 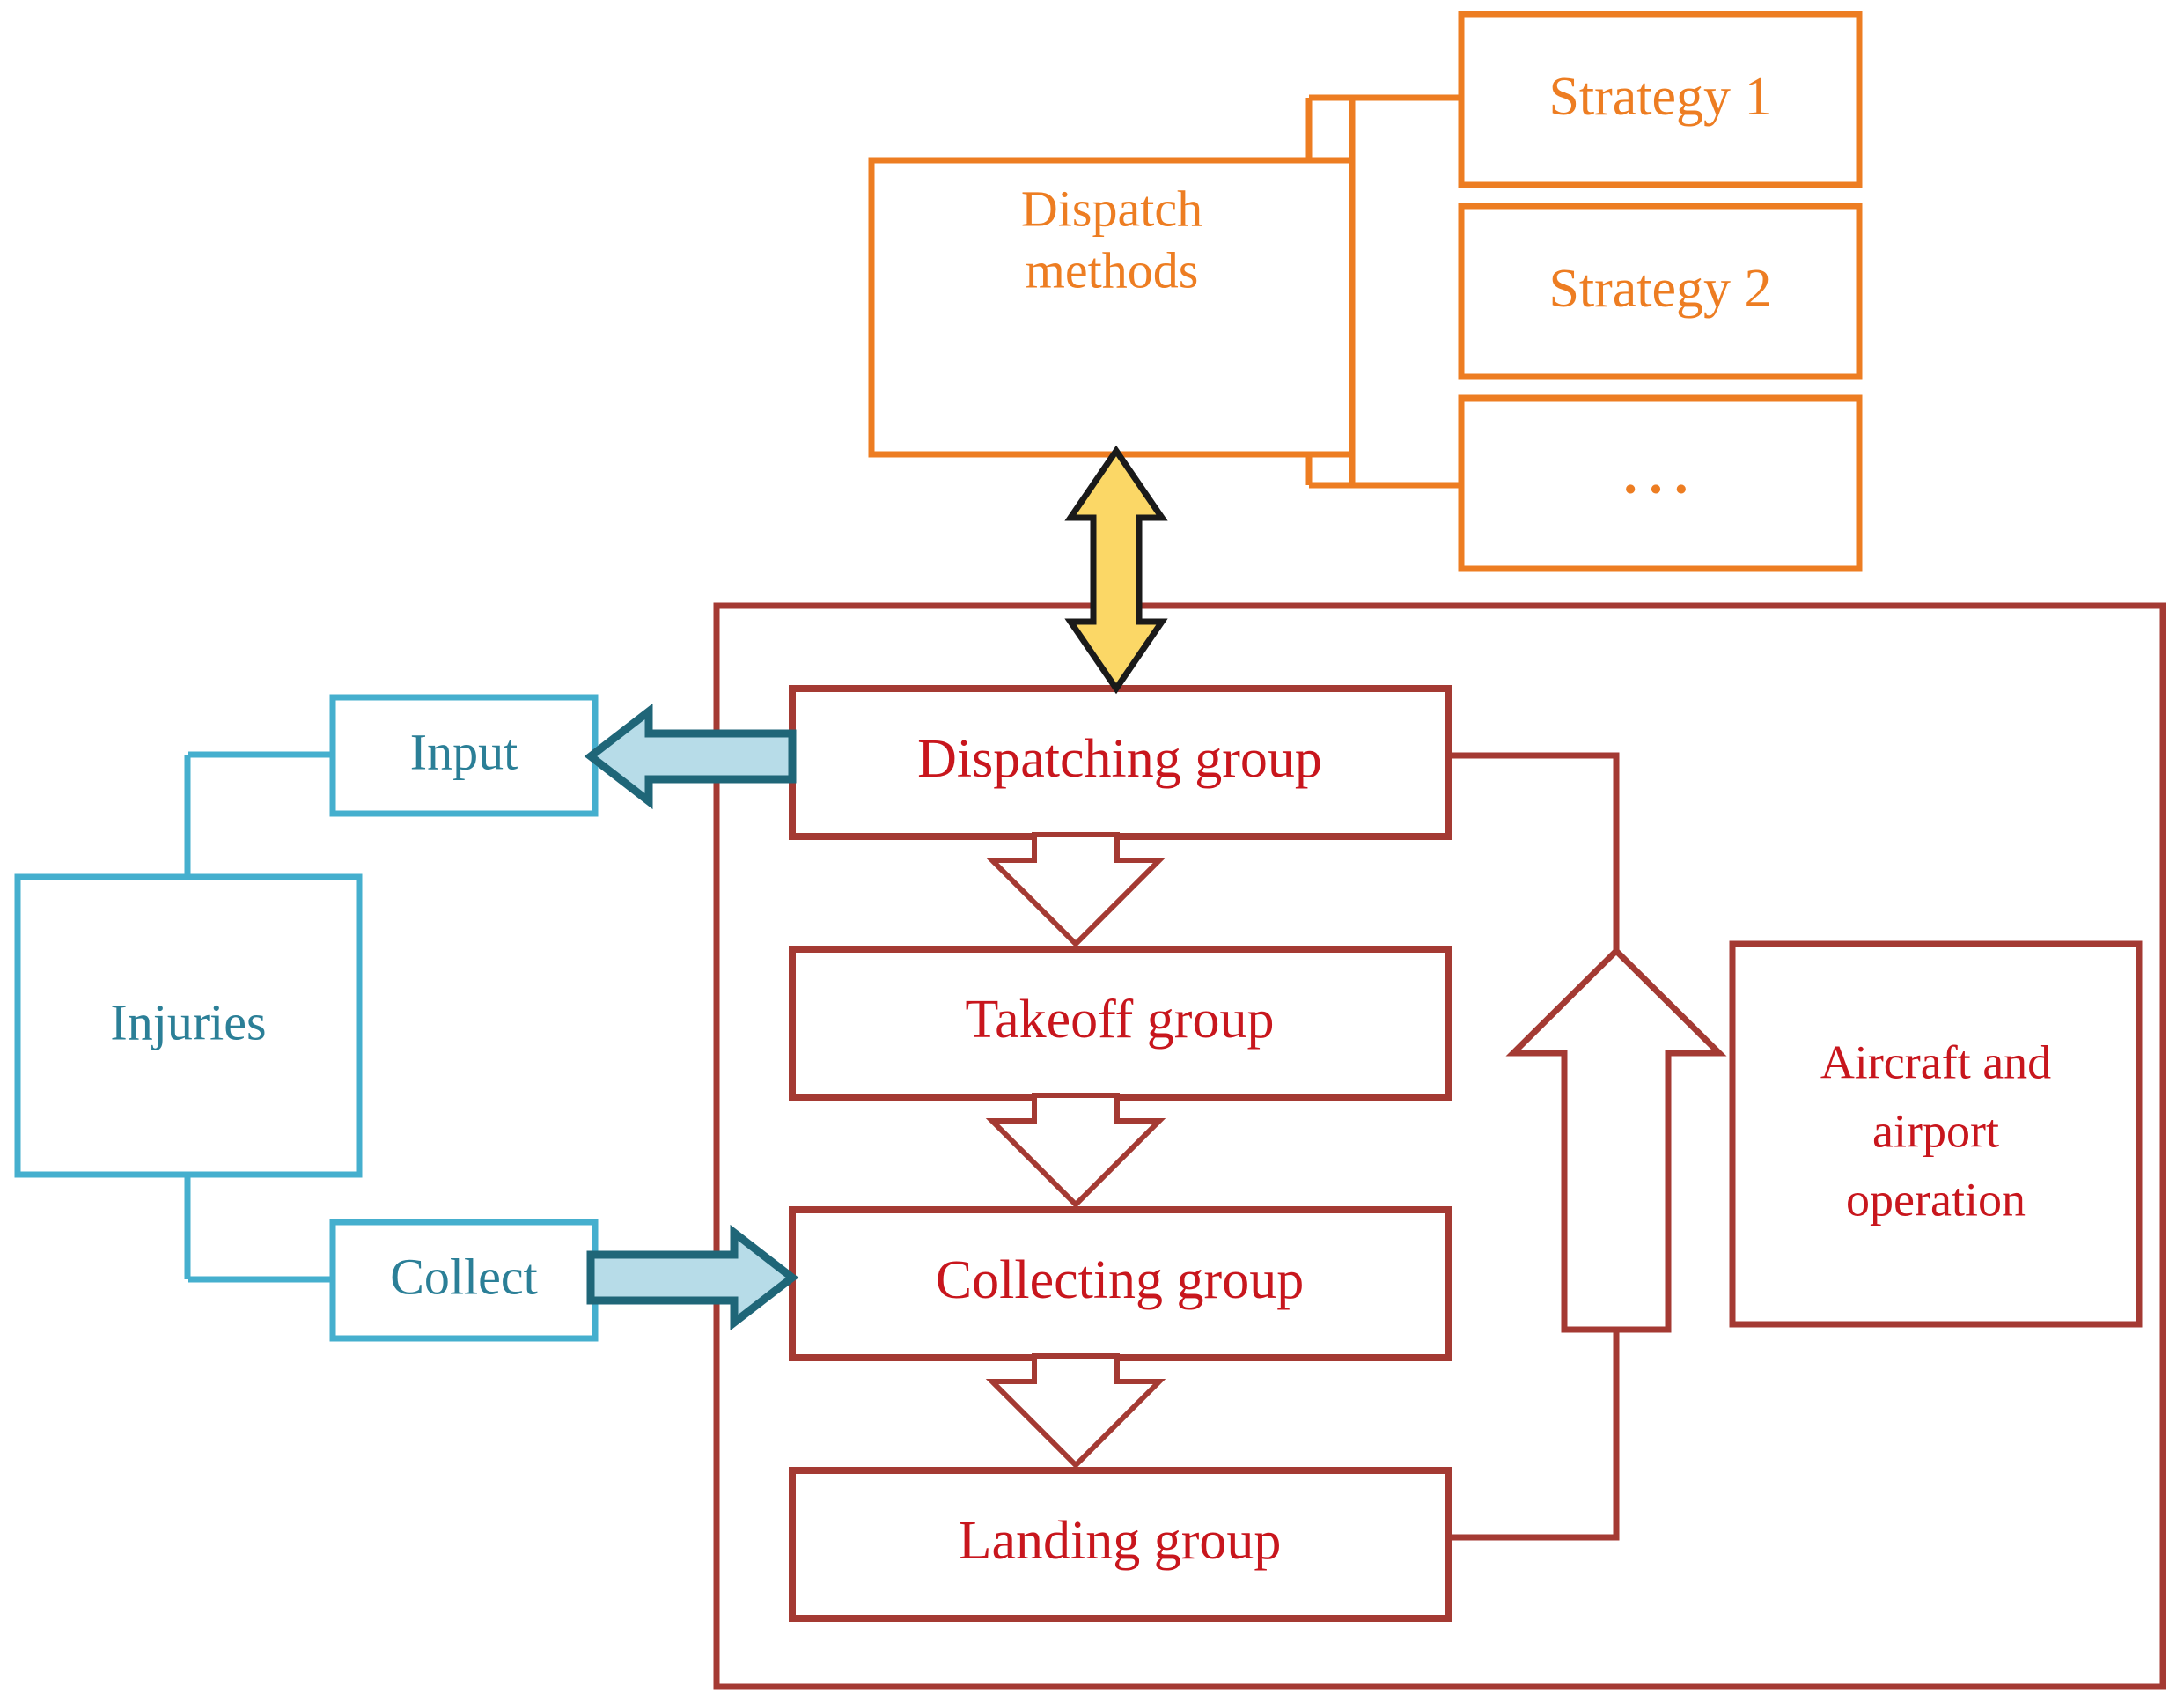 I want to click on dispatch-methods-label-line1: Dispatch, so click(x=1112, y=208).